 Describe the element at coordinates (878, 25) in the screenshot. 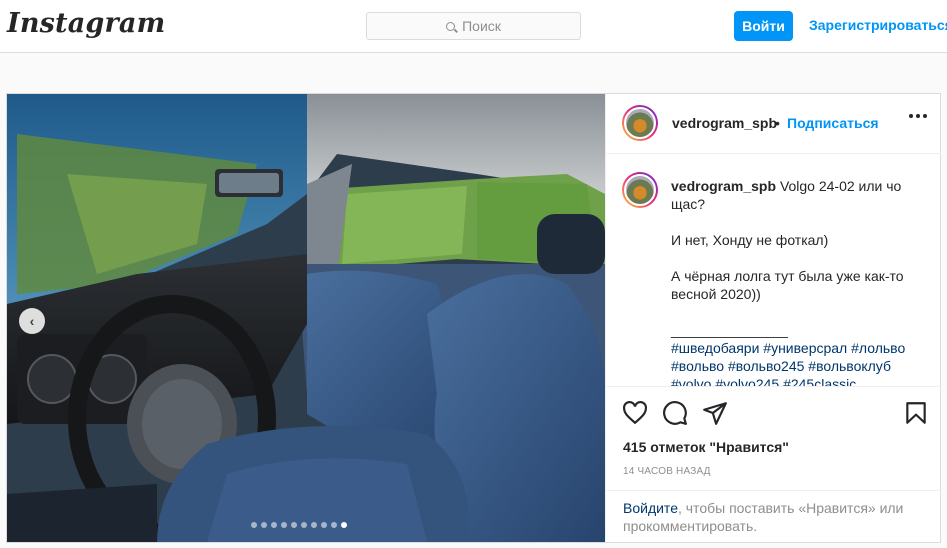

I see `signup-link: Зарегистрироваться` at that location.